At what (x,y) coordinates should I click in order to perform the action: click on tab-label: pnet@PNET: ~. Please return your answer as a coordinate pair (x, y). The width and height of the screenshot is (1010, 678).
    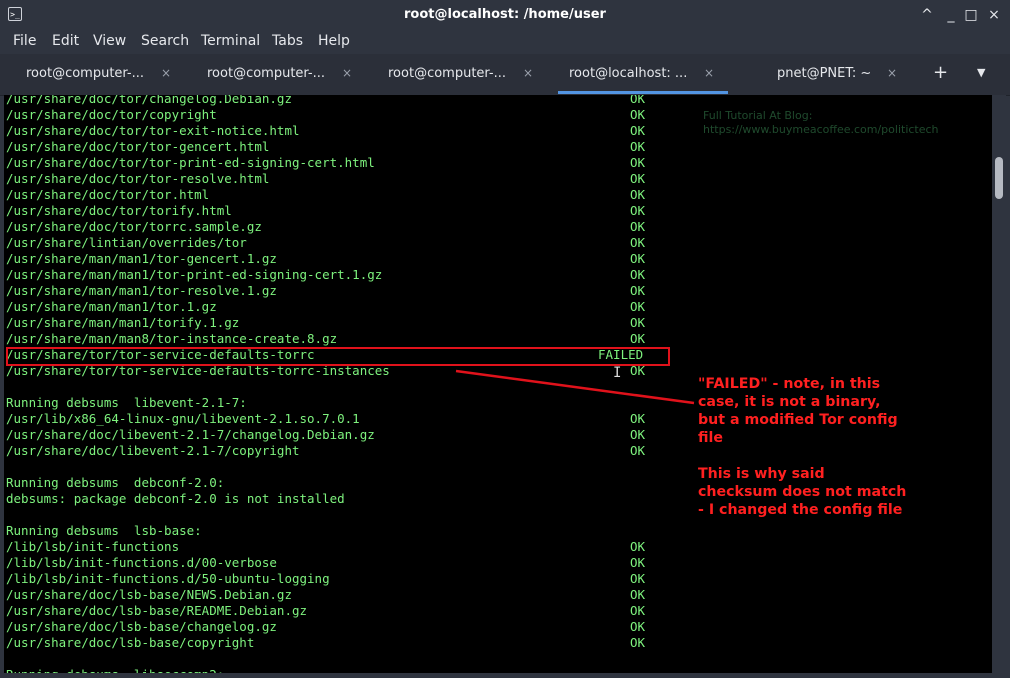
    Looking at the image, I should click on (824, 73).